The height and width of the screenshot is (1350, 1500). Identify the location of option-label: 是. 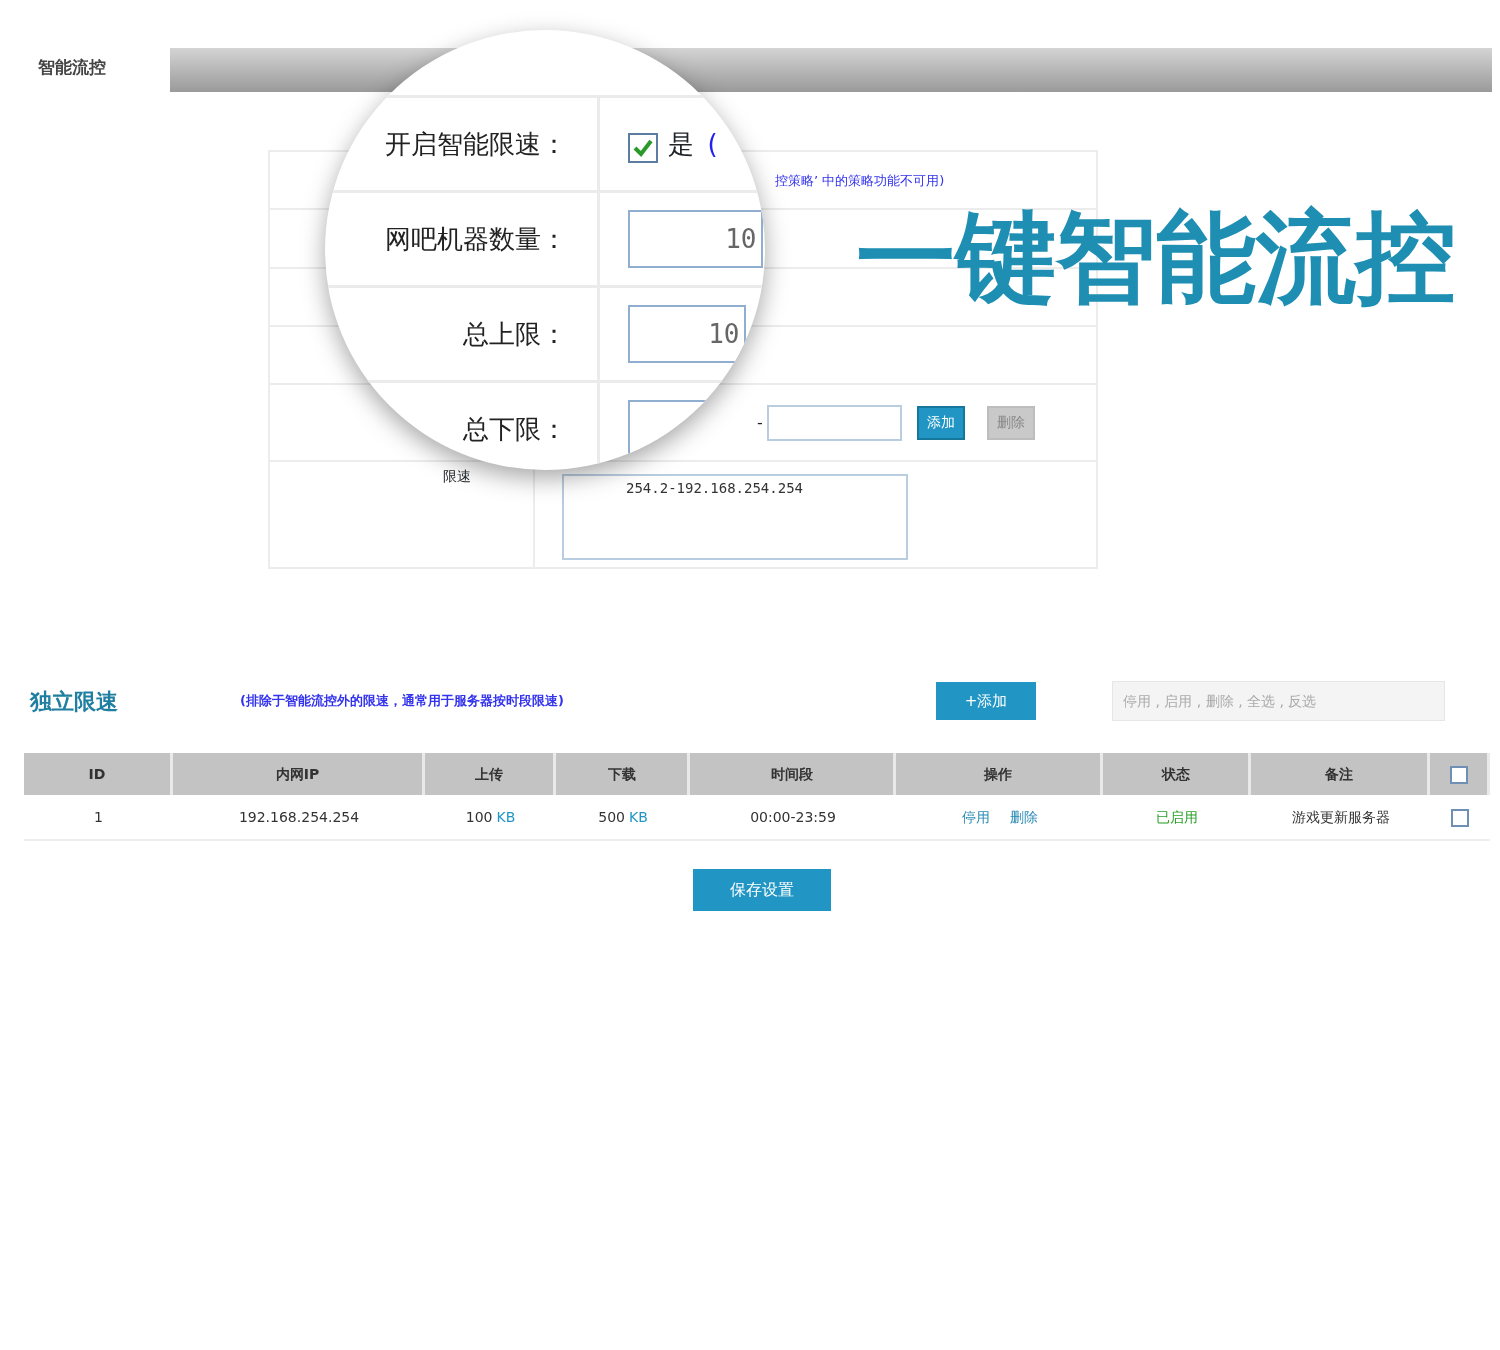
(680, 143).